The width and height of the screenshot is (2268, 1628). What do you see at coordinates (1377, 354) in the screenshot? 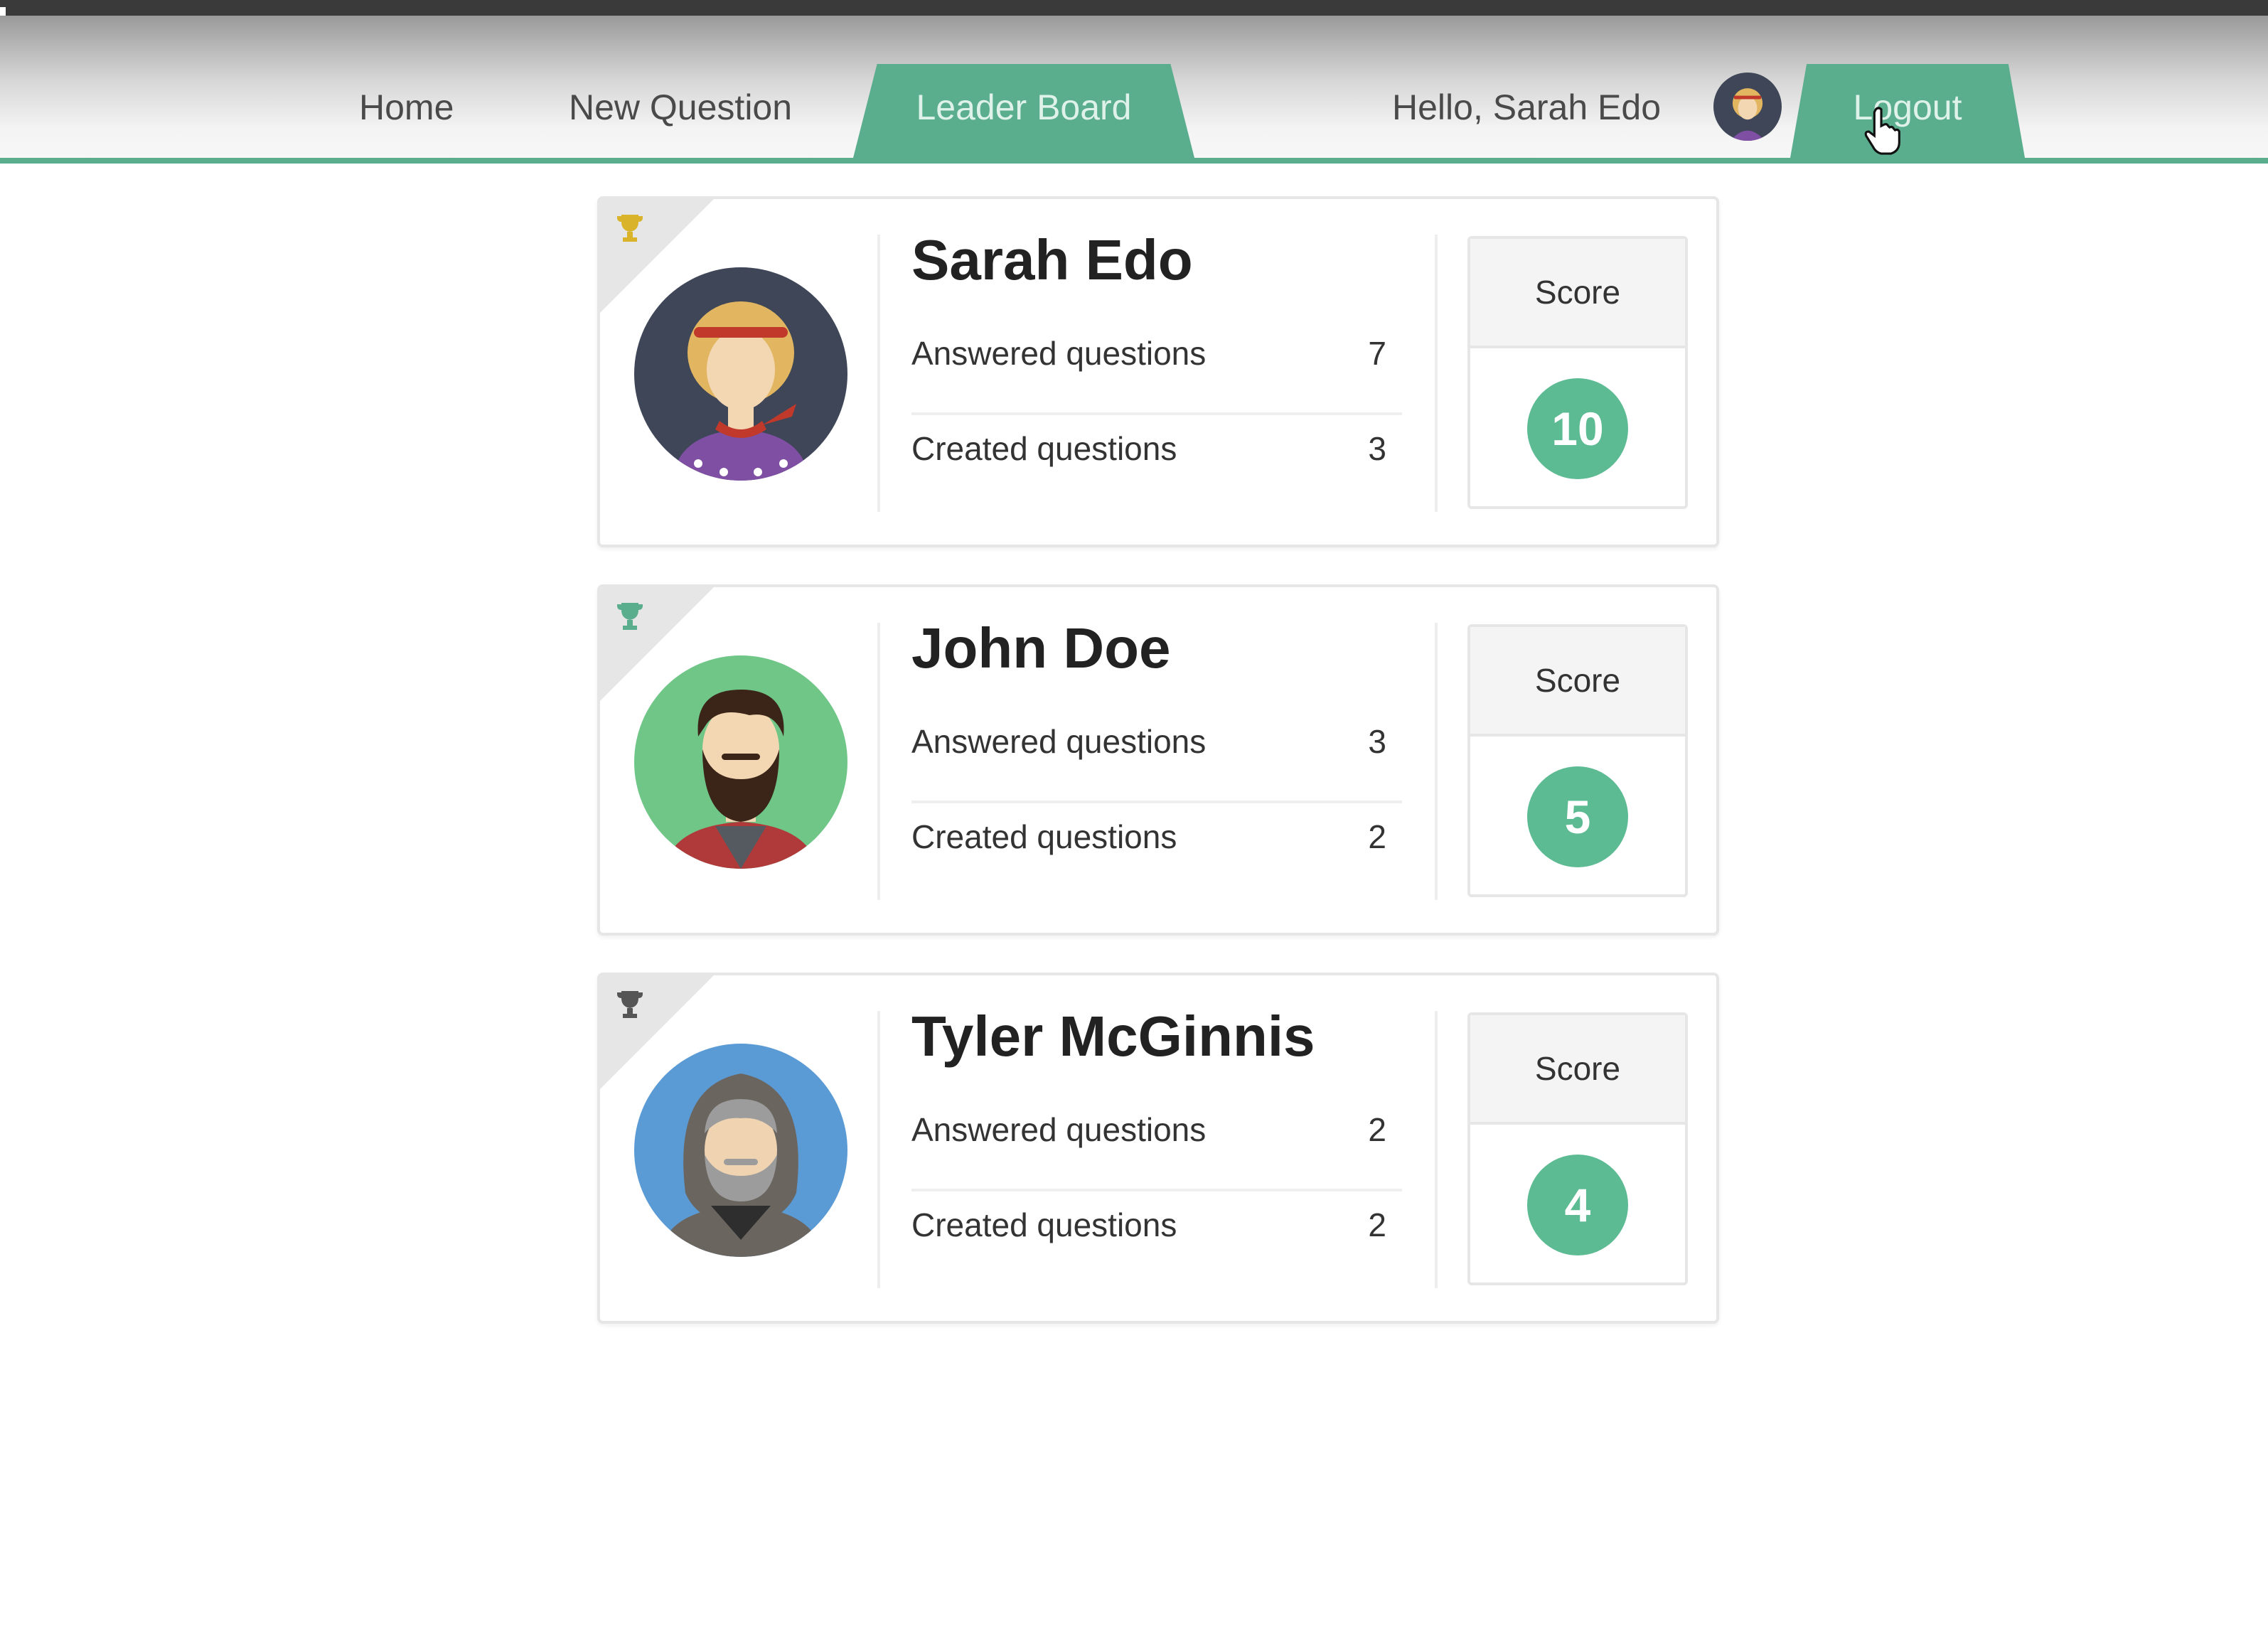
I see `answered-questions-count: 7` at bounding box center [1377, 354].